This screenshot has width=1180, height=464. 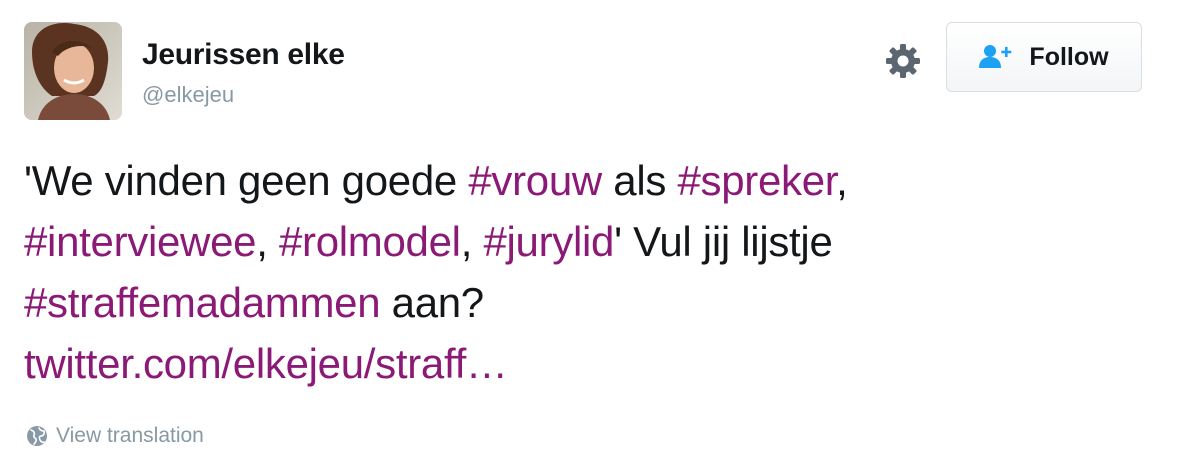 I want to click on tweet-text-segment: 'We vinden geen goede, so click(x=246, y=180).